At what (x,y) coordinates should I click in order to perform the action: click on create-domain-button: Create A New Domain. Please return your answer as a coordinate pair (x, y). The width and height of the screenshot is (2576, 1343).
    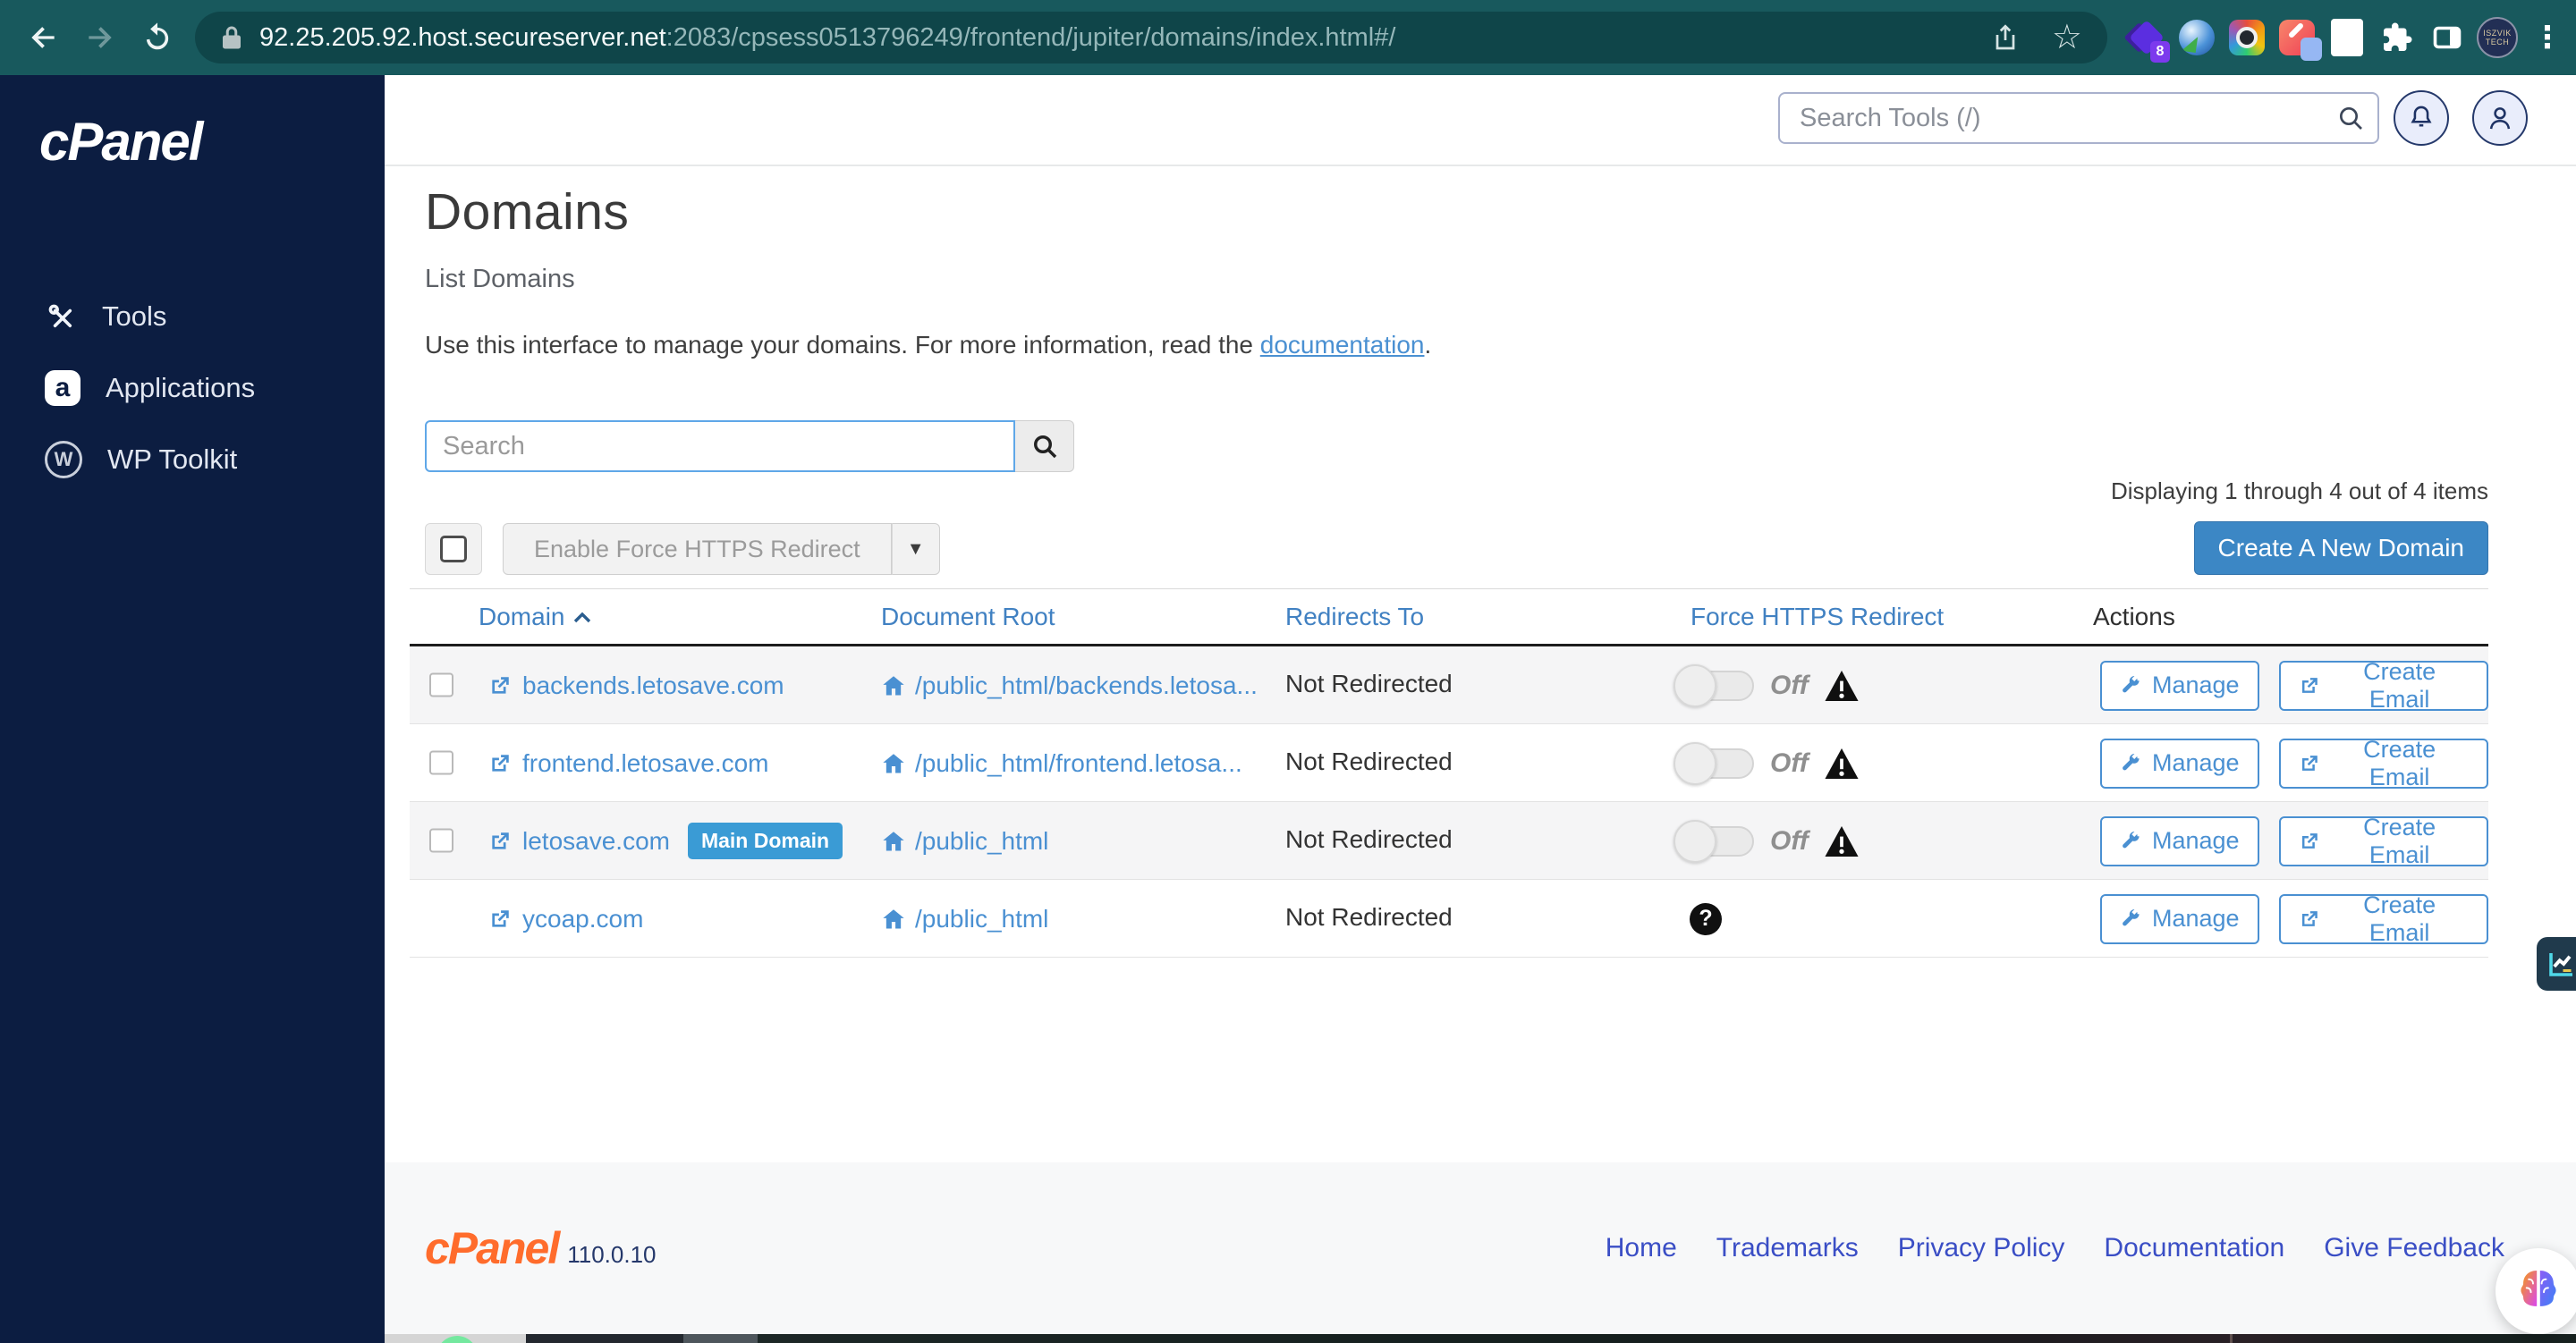
    Looking at the image, I should click on (2340, 548).